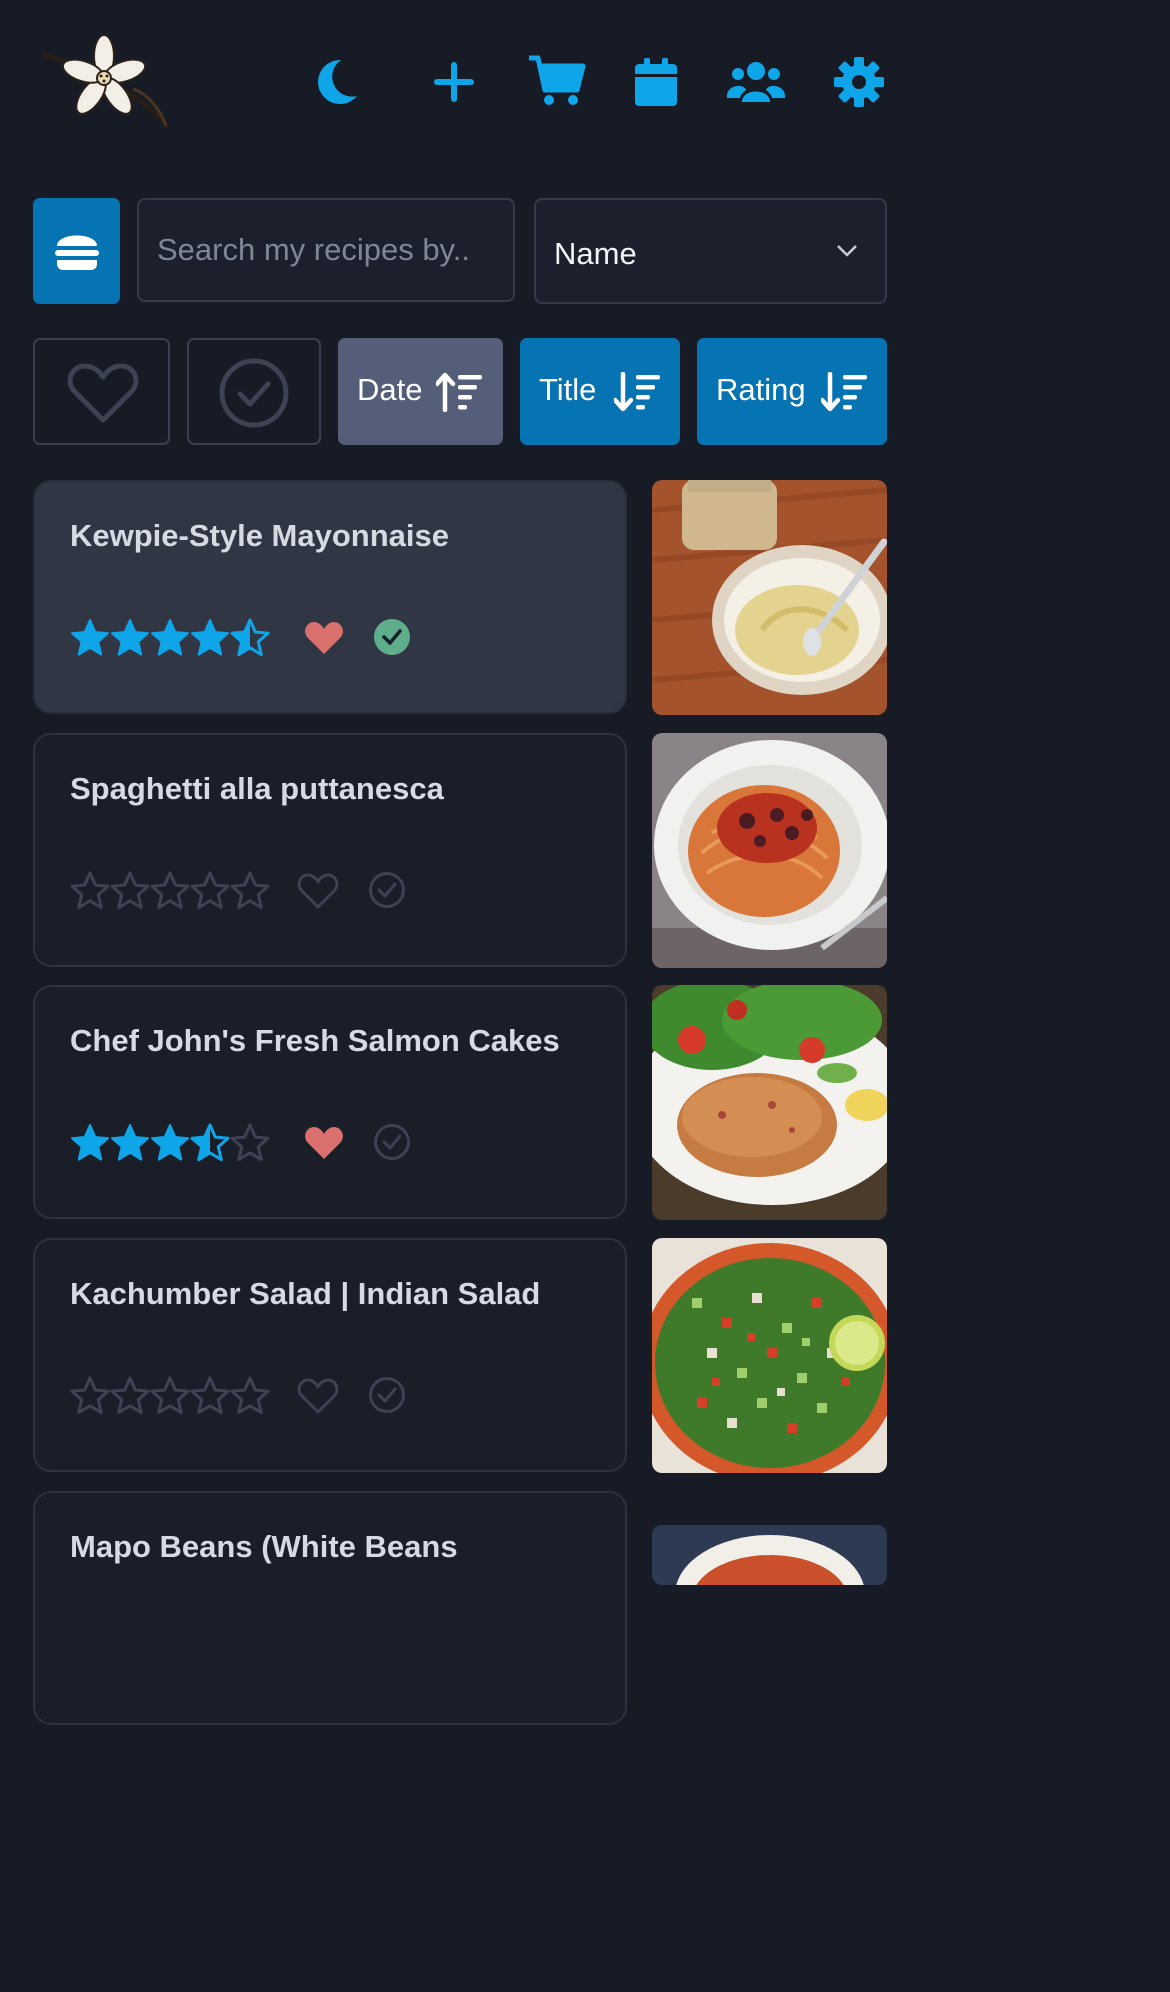 Image resolution: width=1170 pixels, height=1992 pixels. I want to click on chevron-down-icon, so click(847, 251).